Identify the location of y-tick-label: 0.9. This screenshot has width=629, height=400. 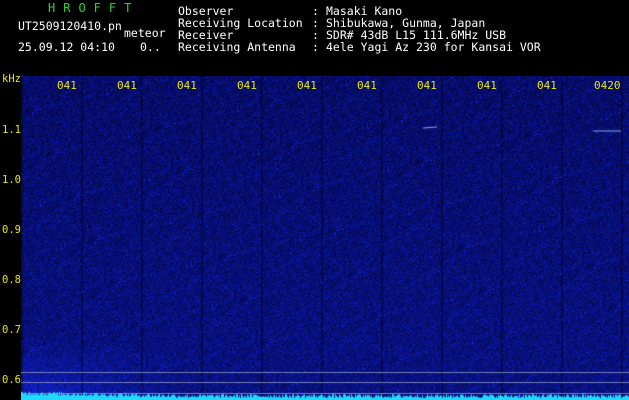
(11, 230).